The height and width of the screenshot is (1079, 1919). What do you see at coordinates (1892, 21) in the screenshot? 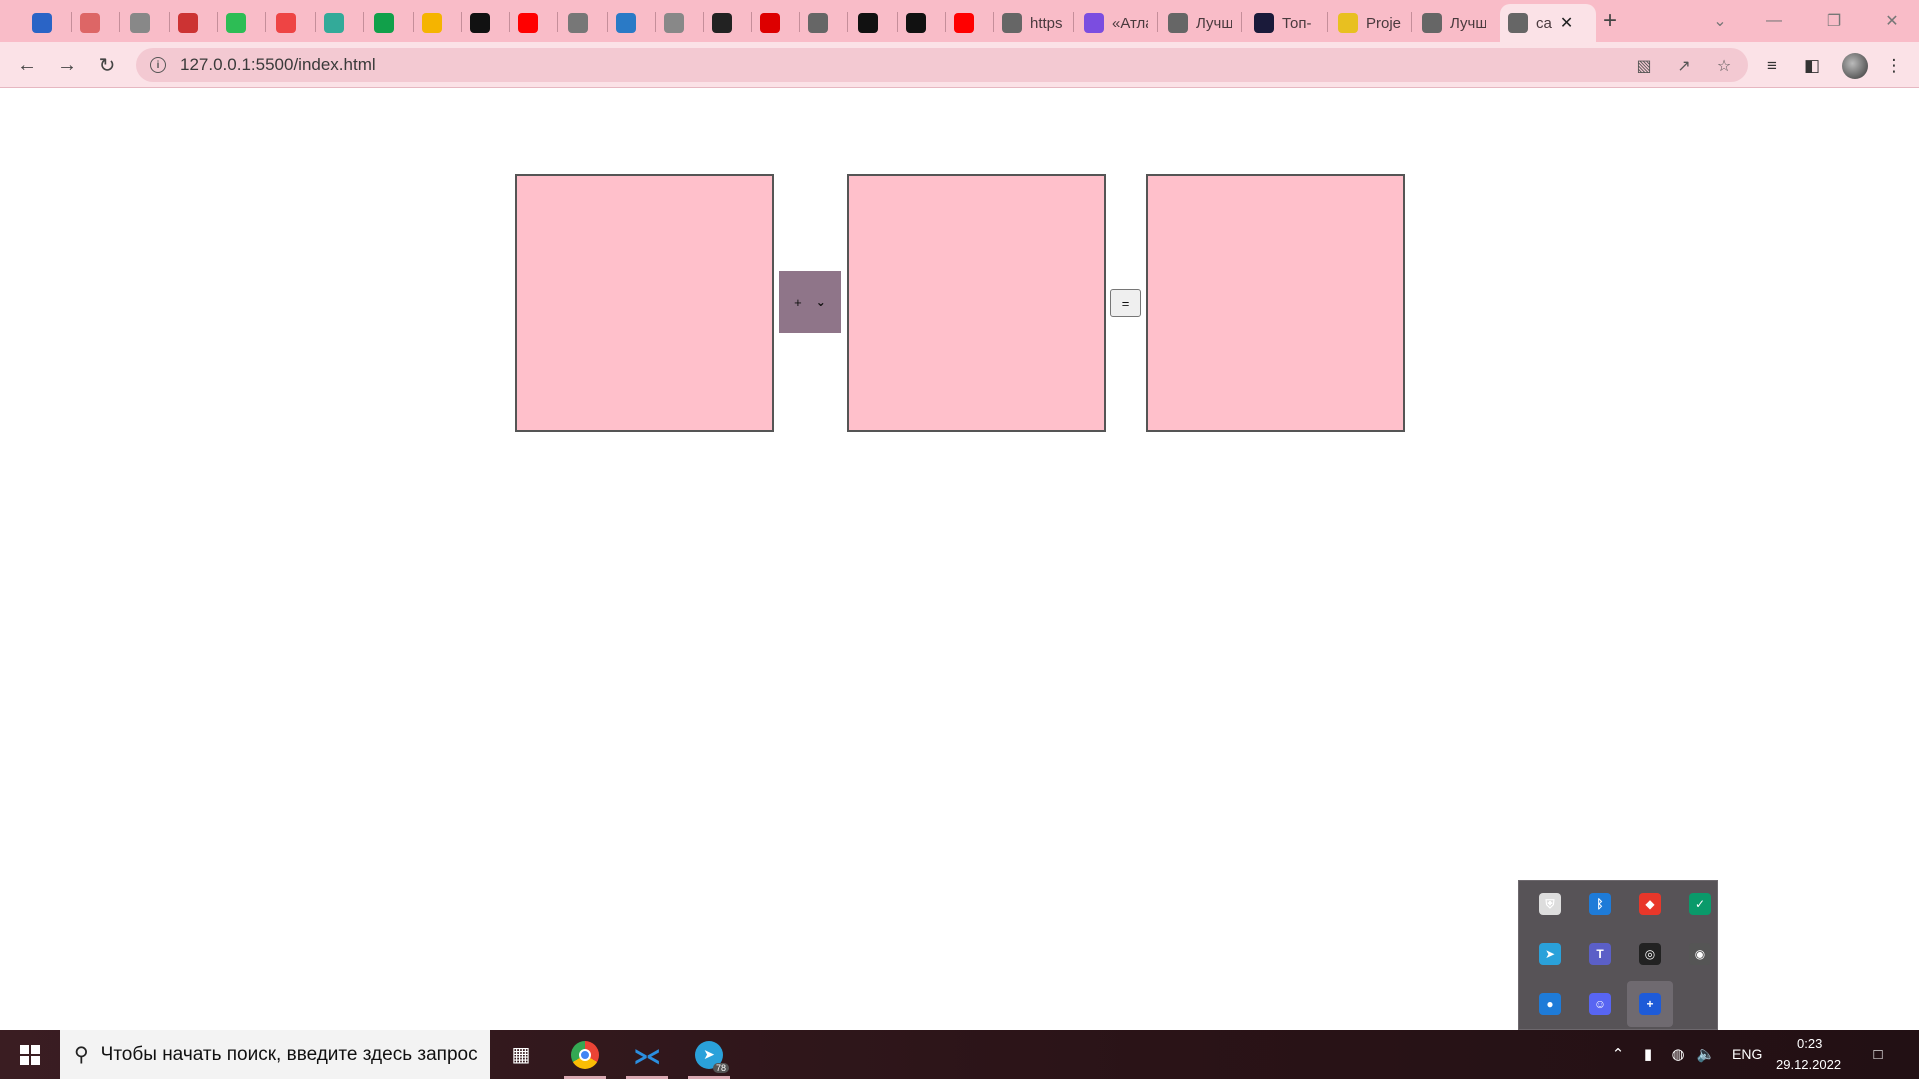
I see `close-window-icon: ✕` at bounding box center [1892, 21].